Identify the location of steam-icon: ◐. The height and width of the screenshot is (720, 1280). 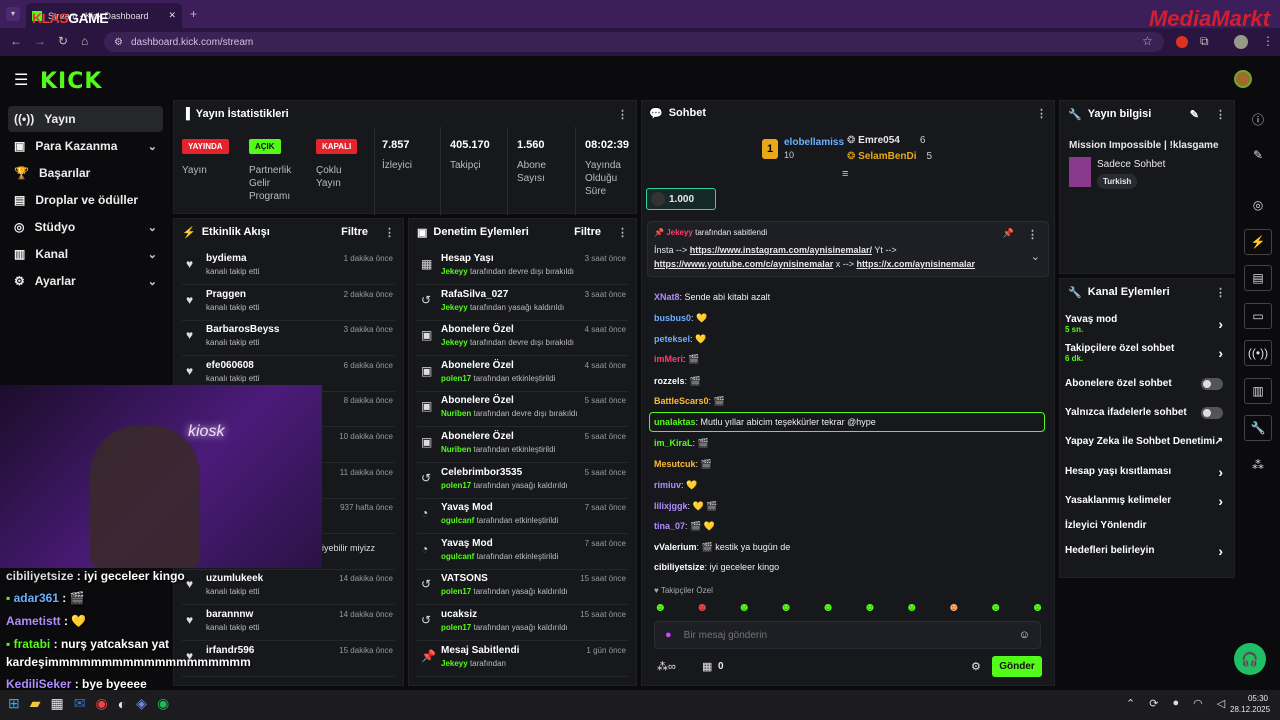
(122, 704).